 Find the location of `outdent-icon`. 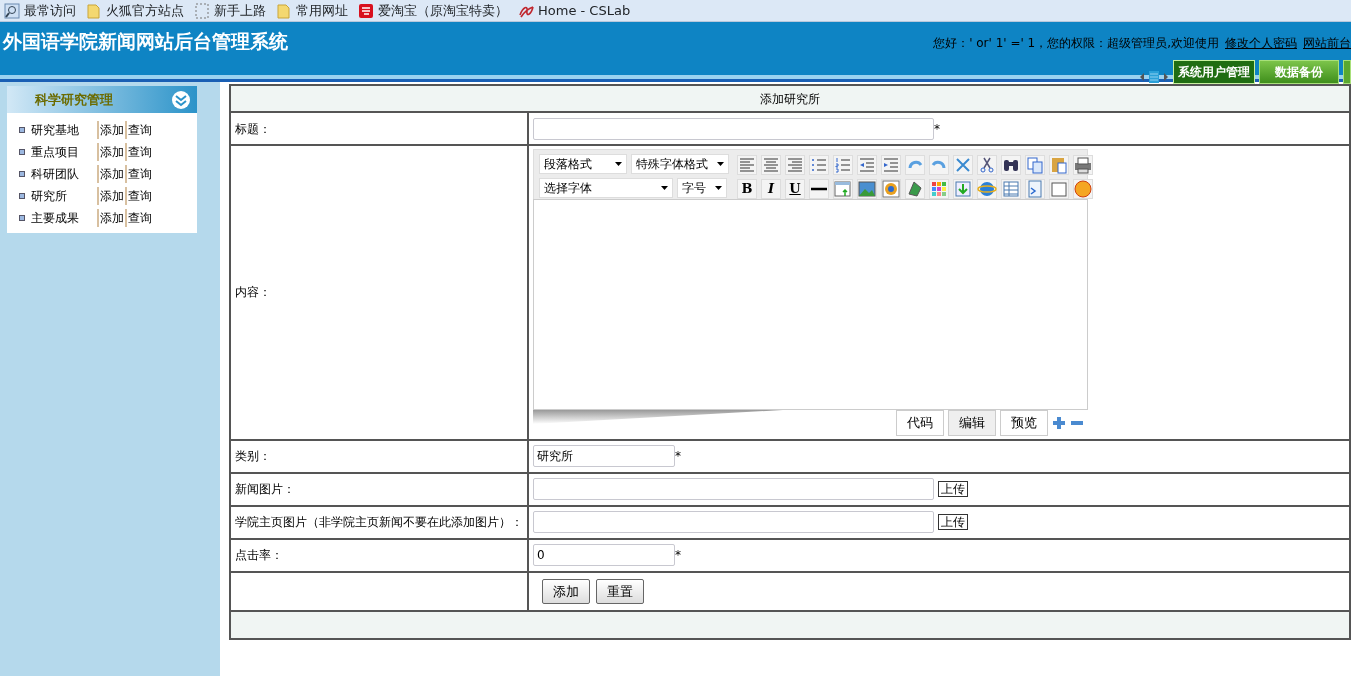

outdent-icon is located at coordinates (867, 165).